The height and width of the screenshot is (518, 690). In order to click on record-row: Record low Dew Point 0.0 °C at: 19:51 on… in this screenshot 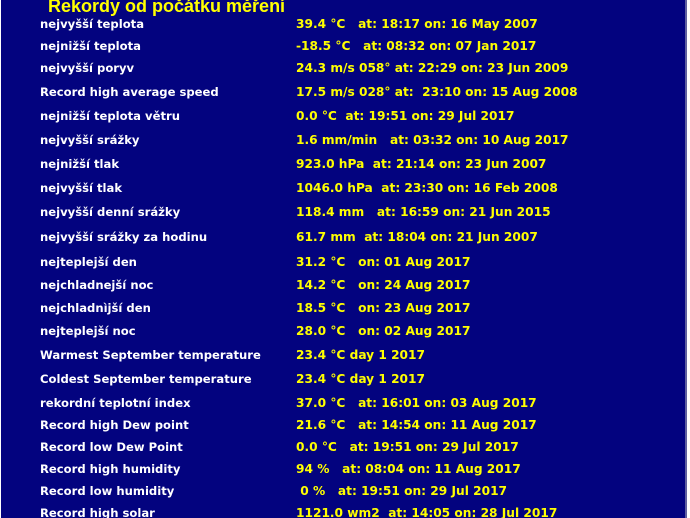, I will do `click(343, 450)`.